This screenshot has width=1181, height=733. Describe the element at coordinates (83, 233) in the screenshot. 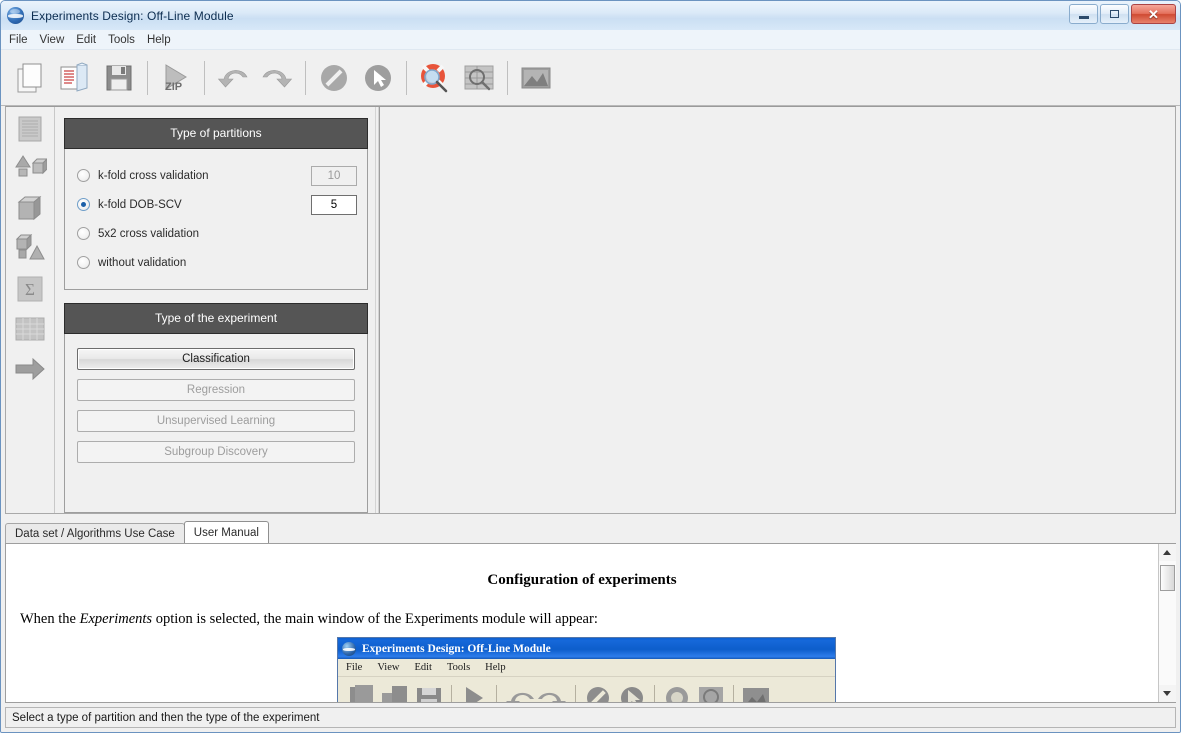

I see `radio-5x2-cross-validation` at that location.